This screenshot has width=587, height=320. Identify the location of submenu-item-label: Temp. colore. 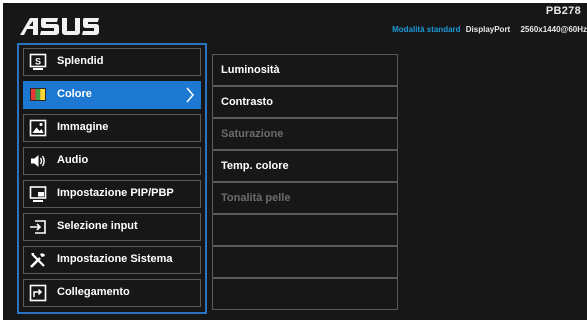
(255, 166).